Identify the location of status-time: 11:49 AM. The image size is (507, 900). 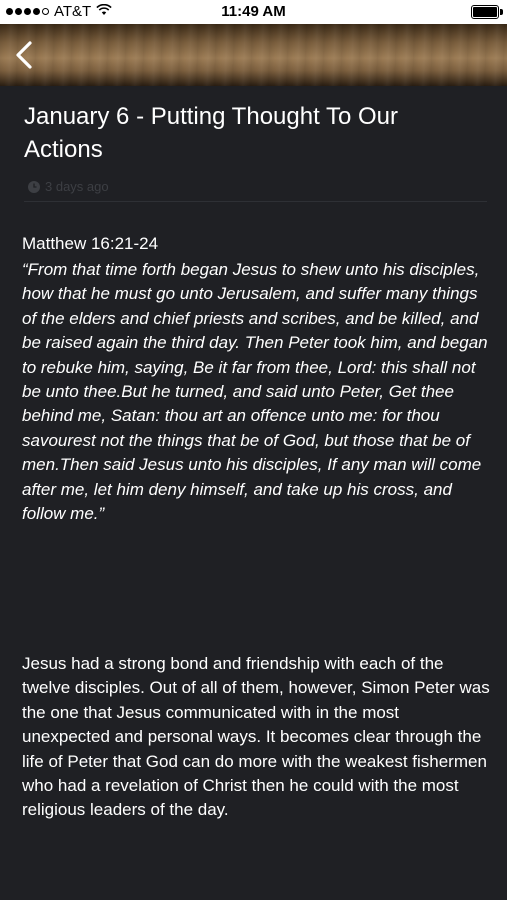
(253, 11).